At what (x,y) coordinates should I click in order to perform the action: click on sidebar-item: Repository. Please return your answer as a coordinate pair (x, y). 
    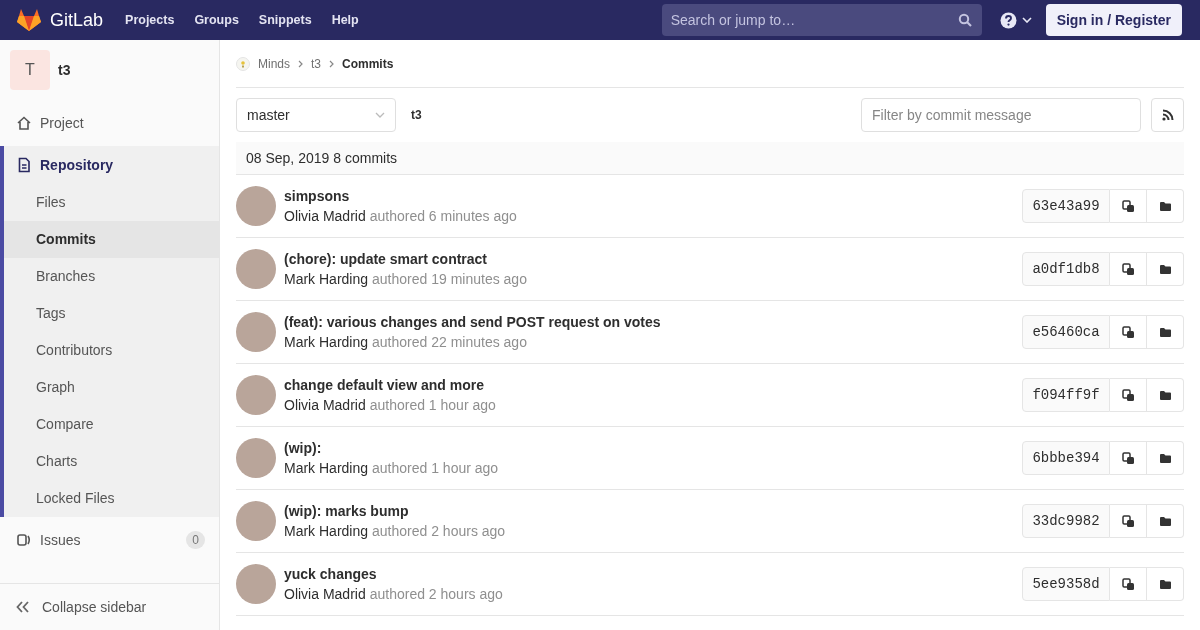
    Looking at the image, I should click on (65, 165).